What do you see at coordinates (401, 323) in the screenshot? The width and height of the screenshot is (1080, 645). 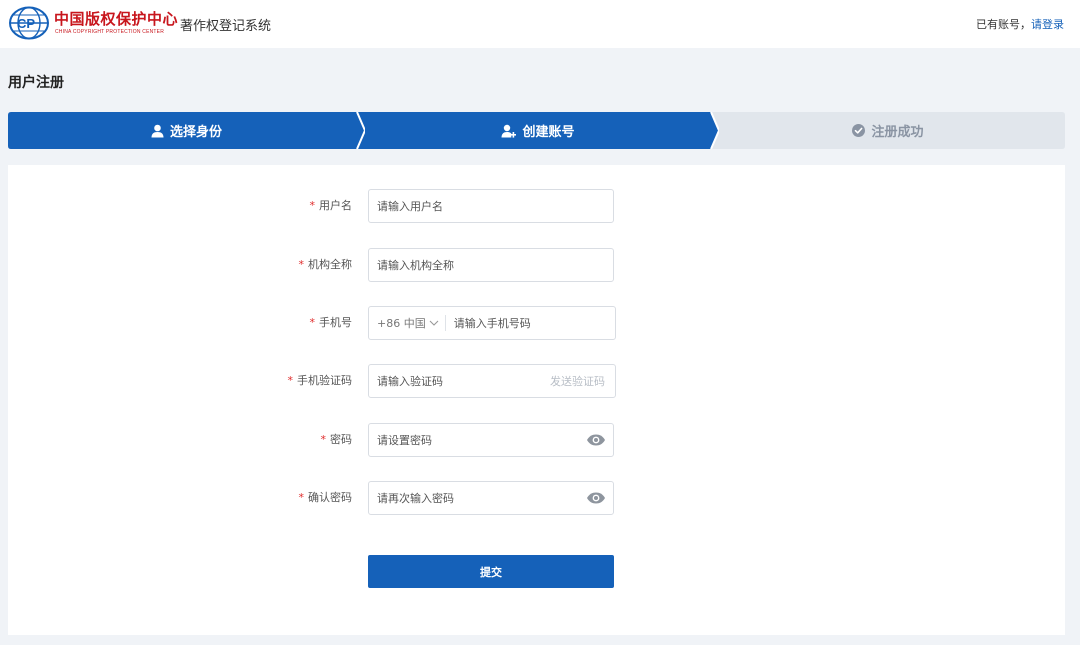 I see `country-code-value: +86 中国` at bounding box center [401, 323].